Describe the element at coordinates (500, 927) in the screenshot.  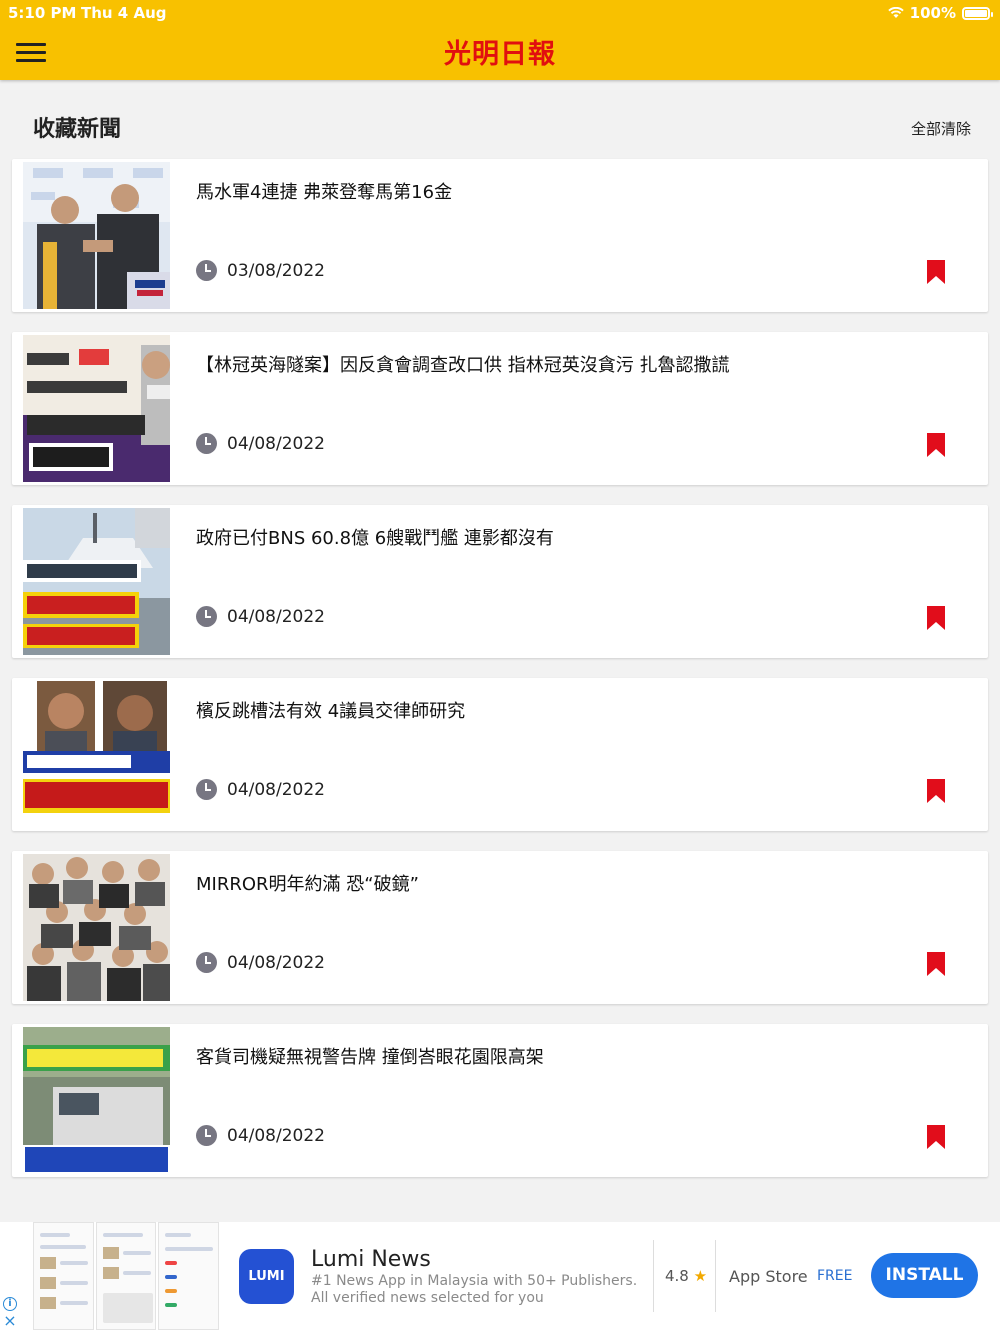
I see `news-card: MIRROR明年約滿 恐“破鏡” 04/08/2022` at that location.